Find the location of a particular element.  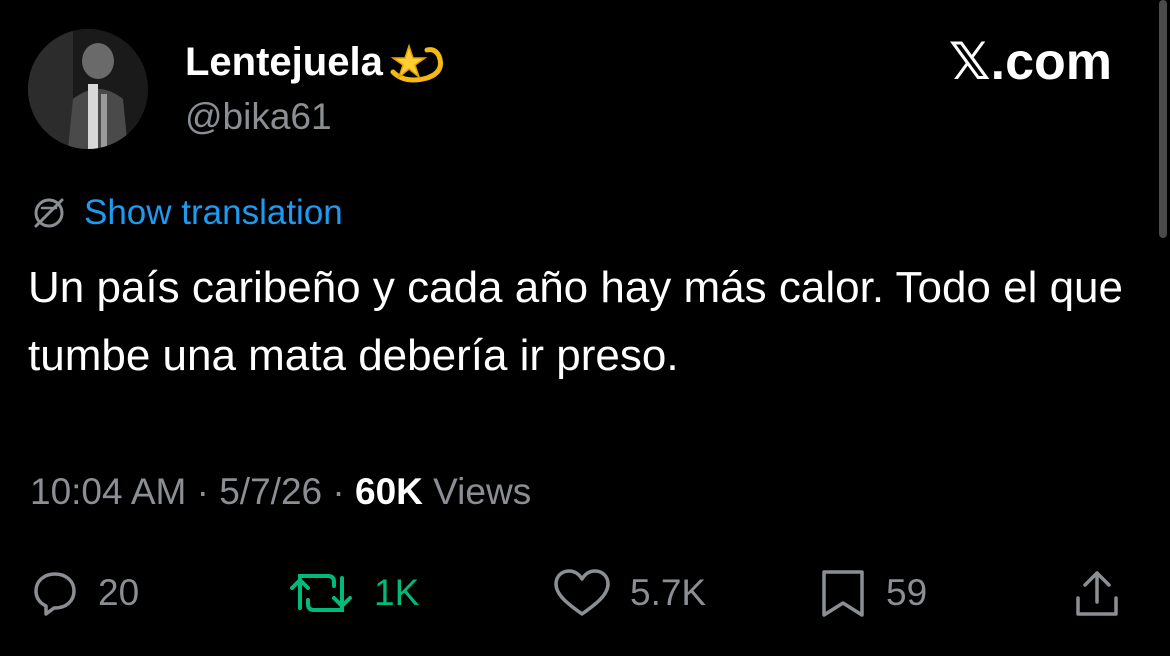

reply-button: 20 is located at coordinates (84, 593).